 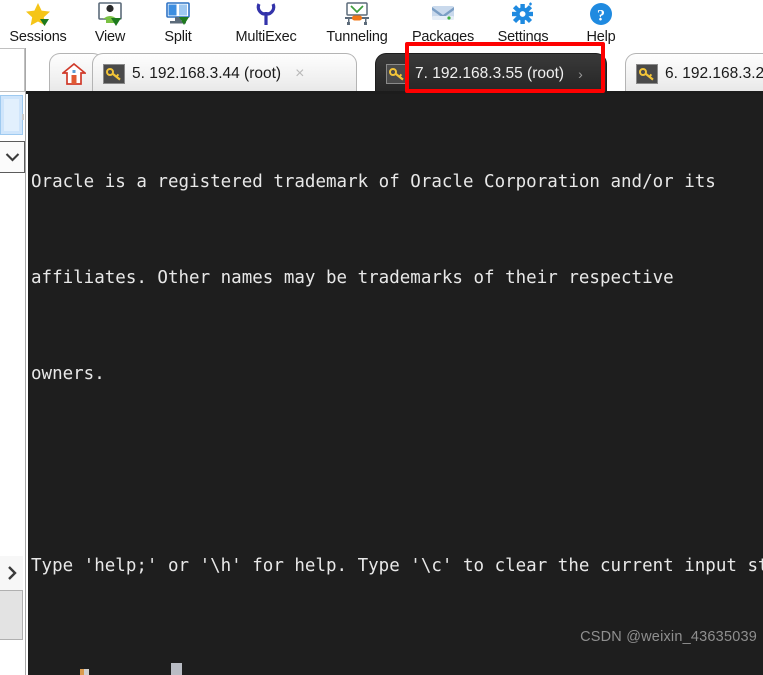 What do you see at coordinates (38, 14) in the screenshot?
I see `star-icon` at bounding box center [38, 14].